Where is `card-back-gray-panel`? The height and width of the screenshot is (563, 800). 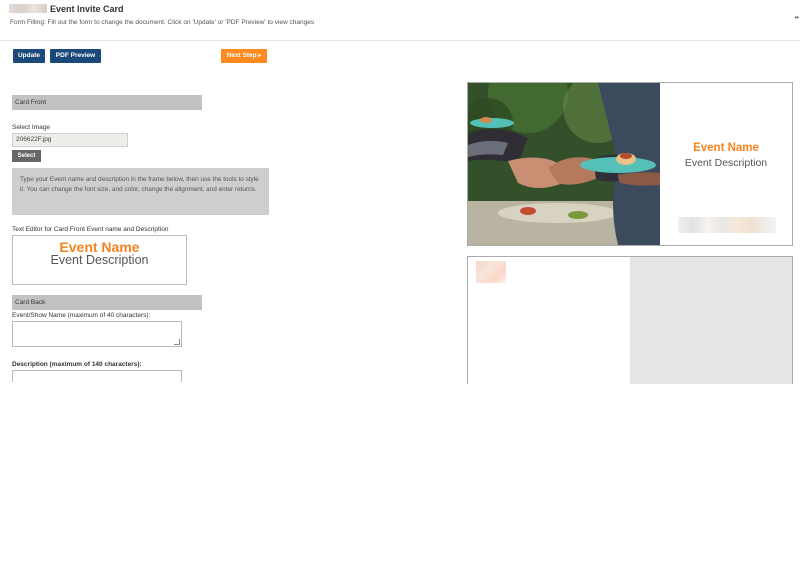 card-back-gray-panel is located at coordinates (711, 320).